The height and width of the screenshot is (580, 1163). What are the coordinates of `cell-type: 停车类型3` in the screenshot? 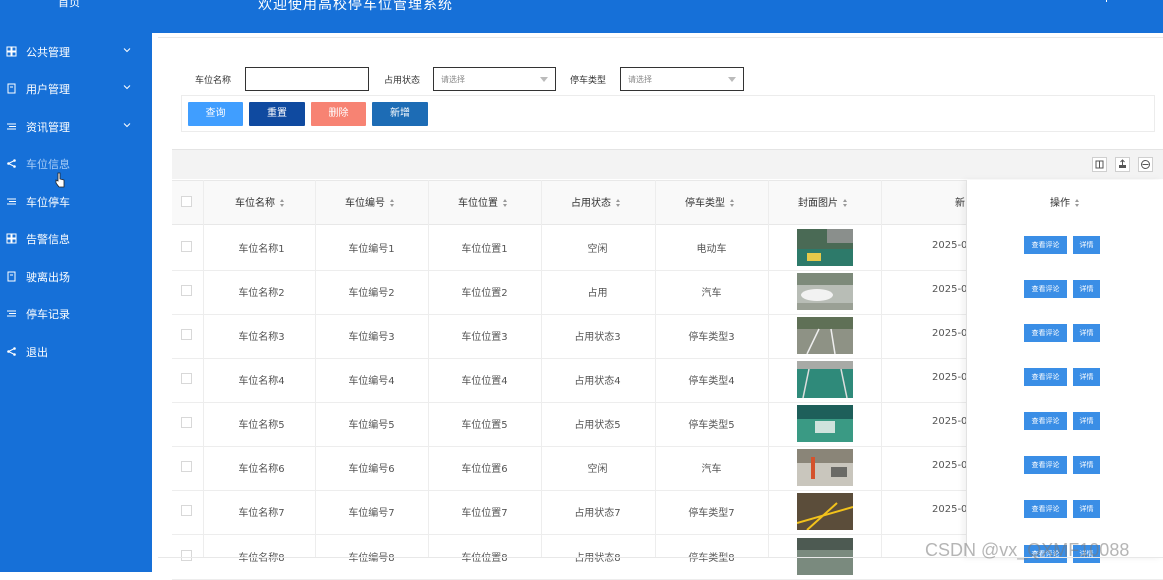 It's located at (711, 337).